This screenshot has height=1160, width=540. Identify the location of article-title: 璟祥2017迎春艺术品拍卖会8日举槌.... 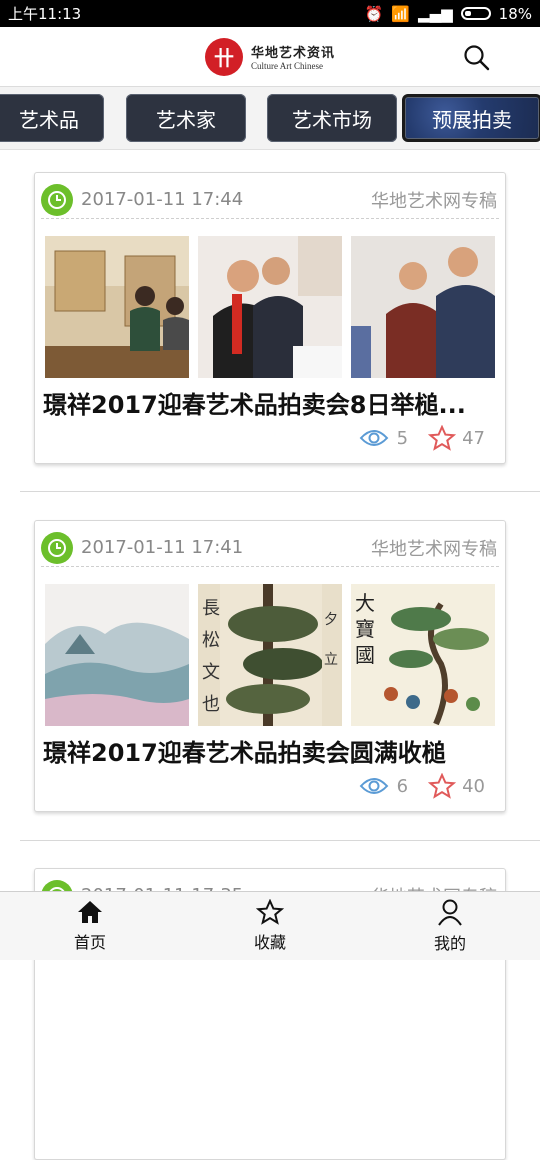
(271, 402).